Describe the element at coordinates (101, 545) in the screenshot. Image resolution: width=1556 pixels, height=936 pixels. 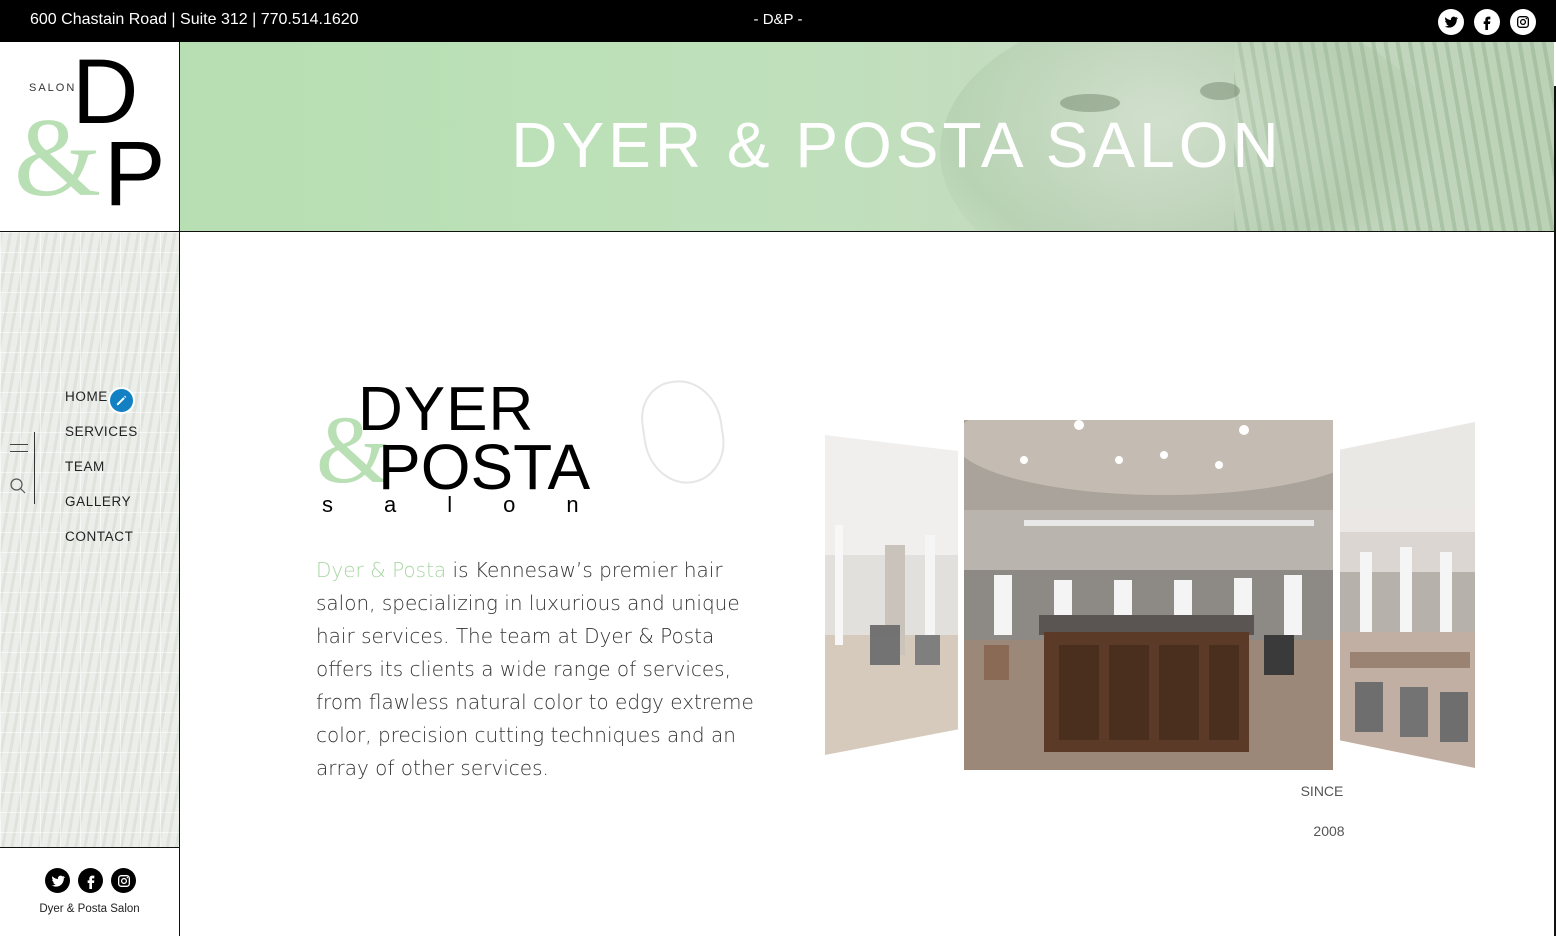
I see `nav-item-contact: CONTACT` at that location.